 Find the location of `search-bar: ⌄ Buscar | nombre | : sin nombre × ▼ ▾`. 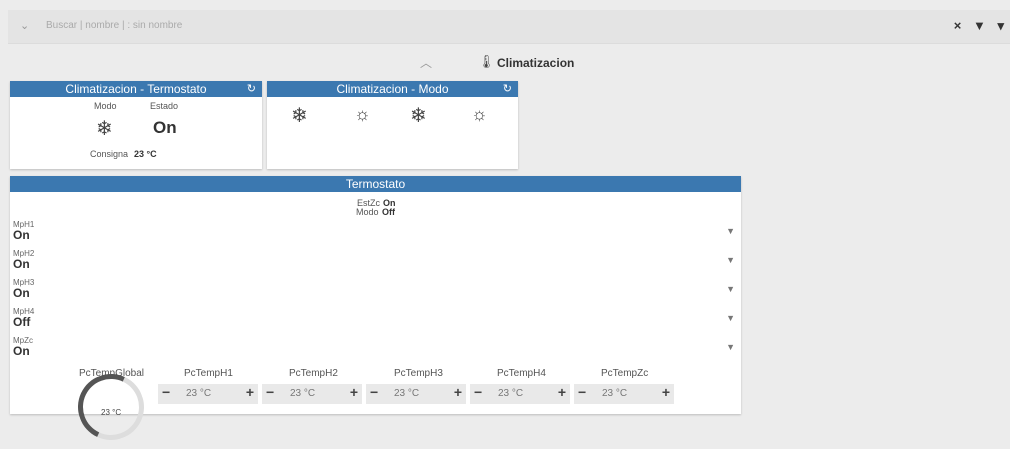

search-bar: ⌄ Buscar | nombre | : sin nombre × ▼ ▾ is located at coordinates (509, 27).